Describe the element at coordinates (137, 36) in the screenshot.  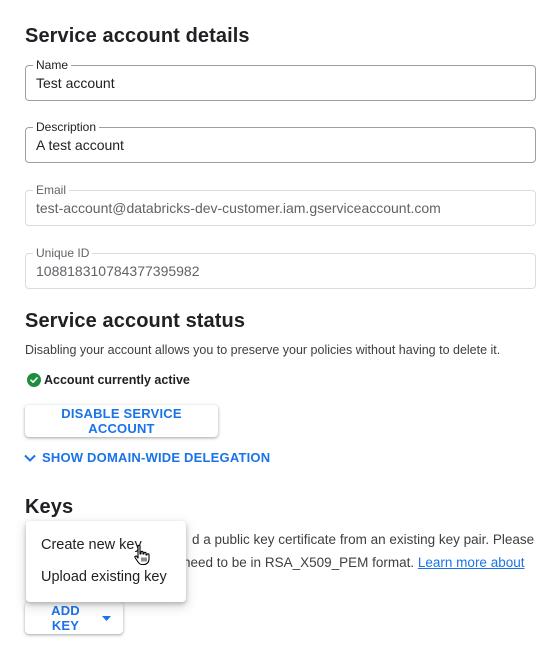
I see `details-section-title: Service account details` at that location.